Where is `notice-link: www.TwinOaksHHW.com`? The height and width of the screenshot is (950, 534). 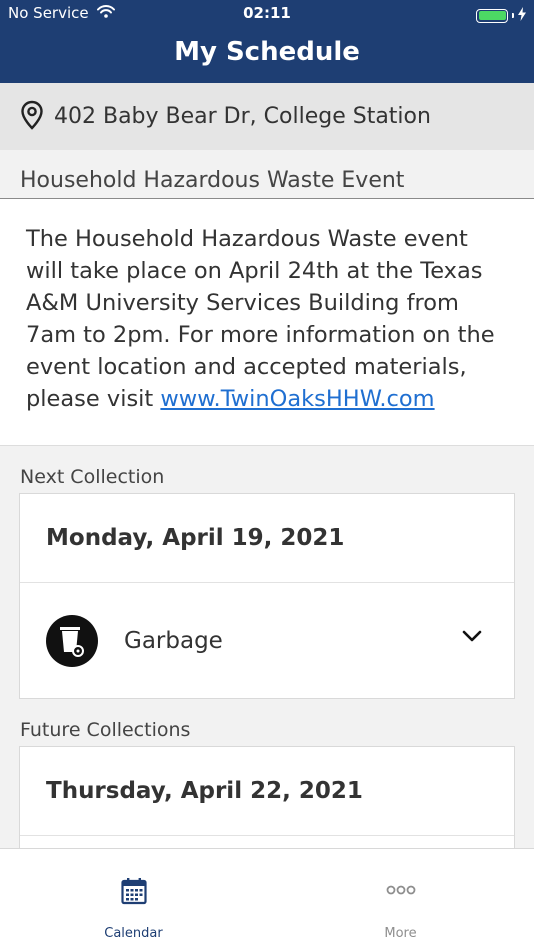 notice-link: www.TwinOaksHHW.com is located at coordinates (297, 399).